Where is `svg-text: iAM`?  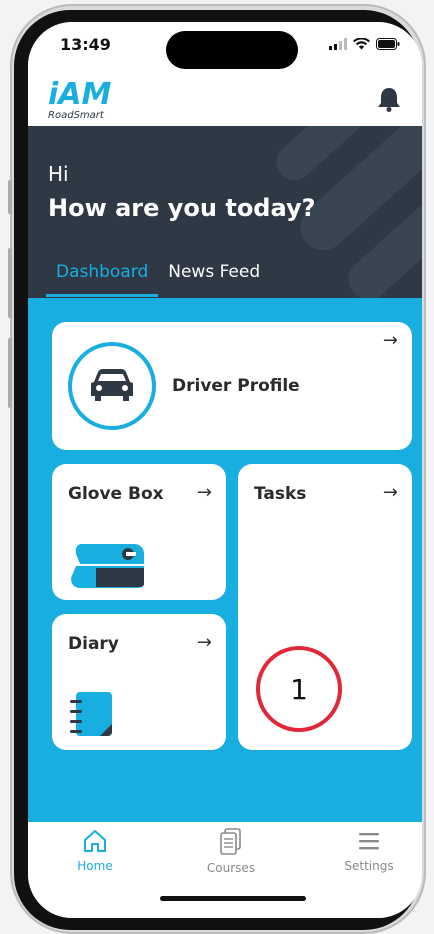
svg-text: iAM is located at coordinates (80, 94).